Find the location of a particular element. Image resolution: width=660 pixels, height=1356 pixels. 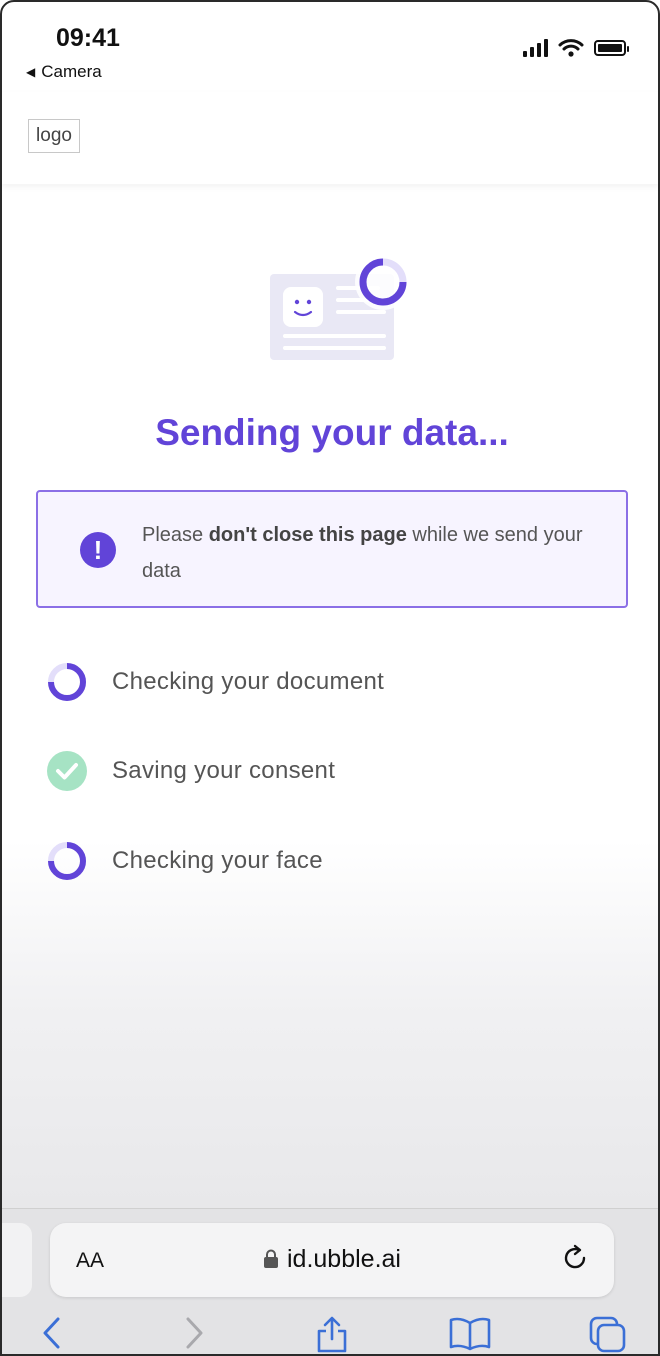

lock-icon is located at coordinates (271, 1258).